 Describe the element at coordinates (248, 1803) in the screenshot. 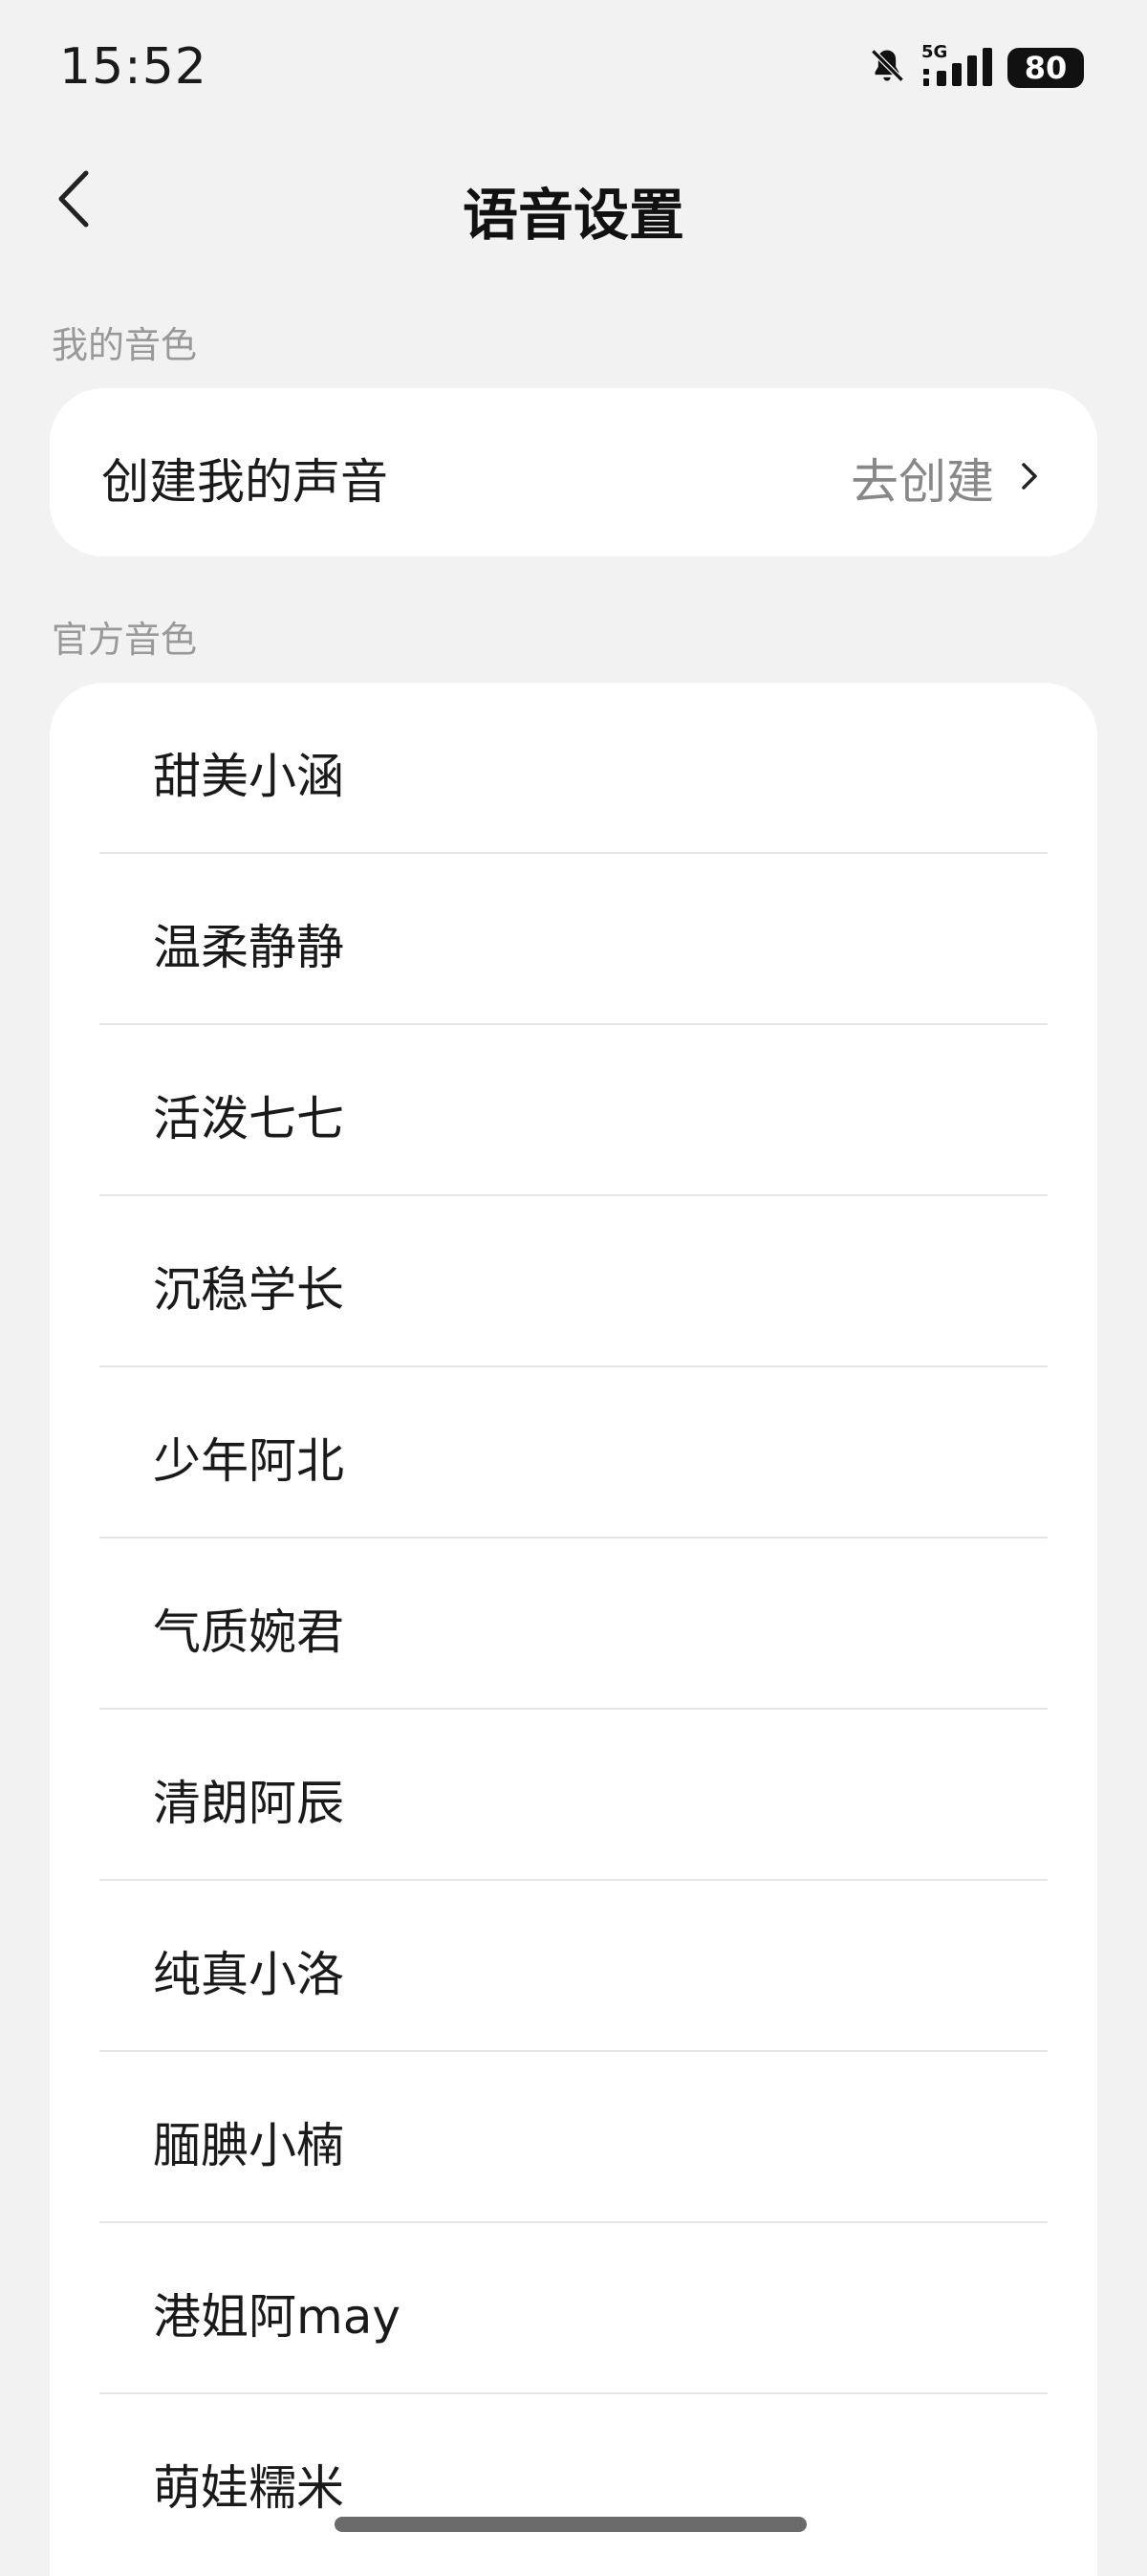

I see `voice-item-label: 清朗阿辰` at that location.